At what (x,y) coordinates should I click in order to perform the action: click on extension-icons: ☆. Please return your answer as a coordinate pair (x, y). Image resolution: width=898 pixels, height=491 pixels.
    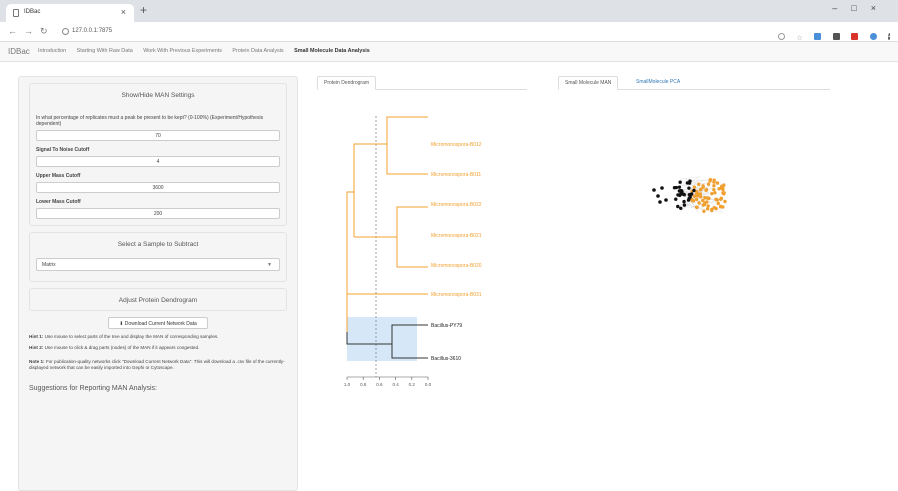
    Looking at the image, I should click on (830, 34).